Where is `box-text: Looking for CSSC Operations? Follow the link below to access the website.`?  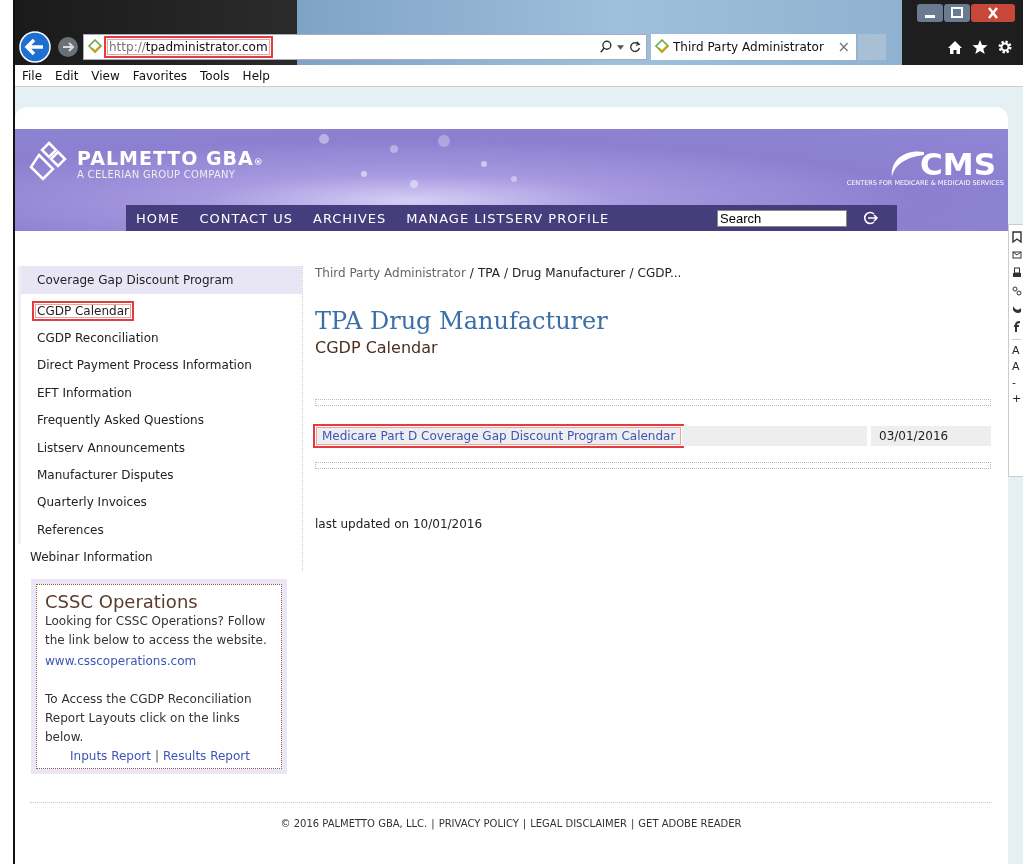
box-text: Looking for CSSC Operations? Follow the link below to access the website. is located at coordinates (156, 630).